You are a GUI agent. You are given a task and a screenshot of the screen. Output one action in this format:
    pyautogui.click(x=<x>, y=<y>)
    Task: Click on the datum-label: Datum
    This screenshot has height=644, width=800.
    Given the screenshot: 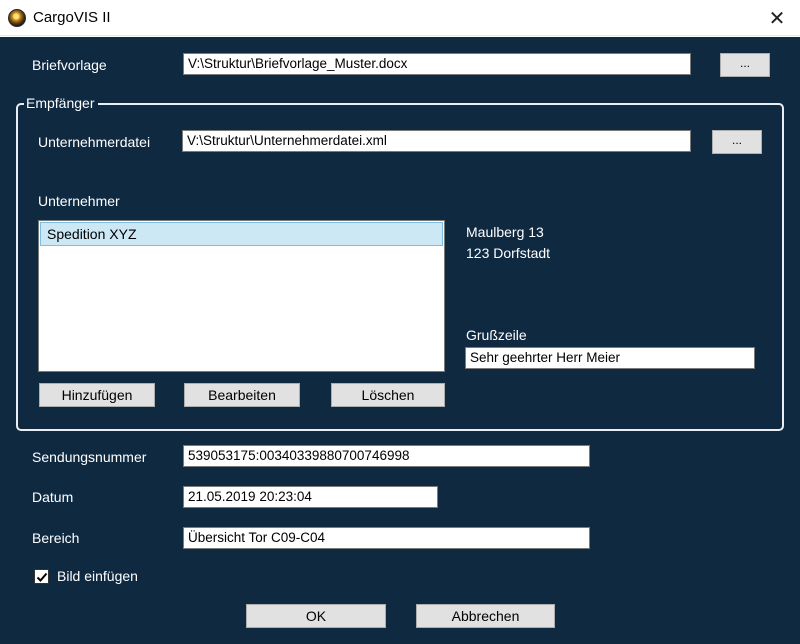 What is the action you would take?
    pyautogui.click(x=53, y=497)
    